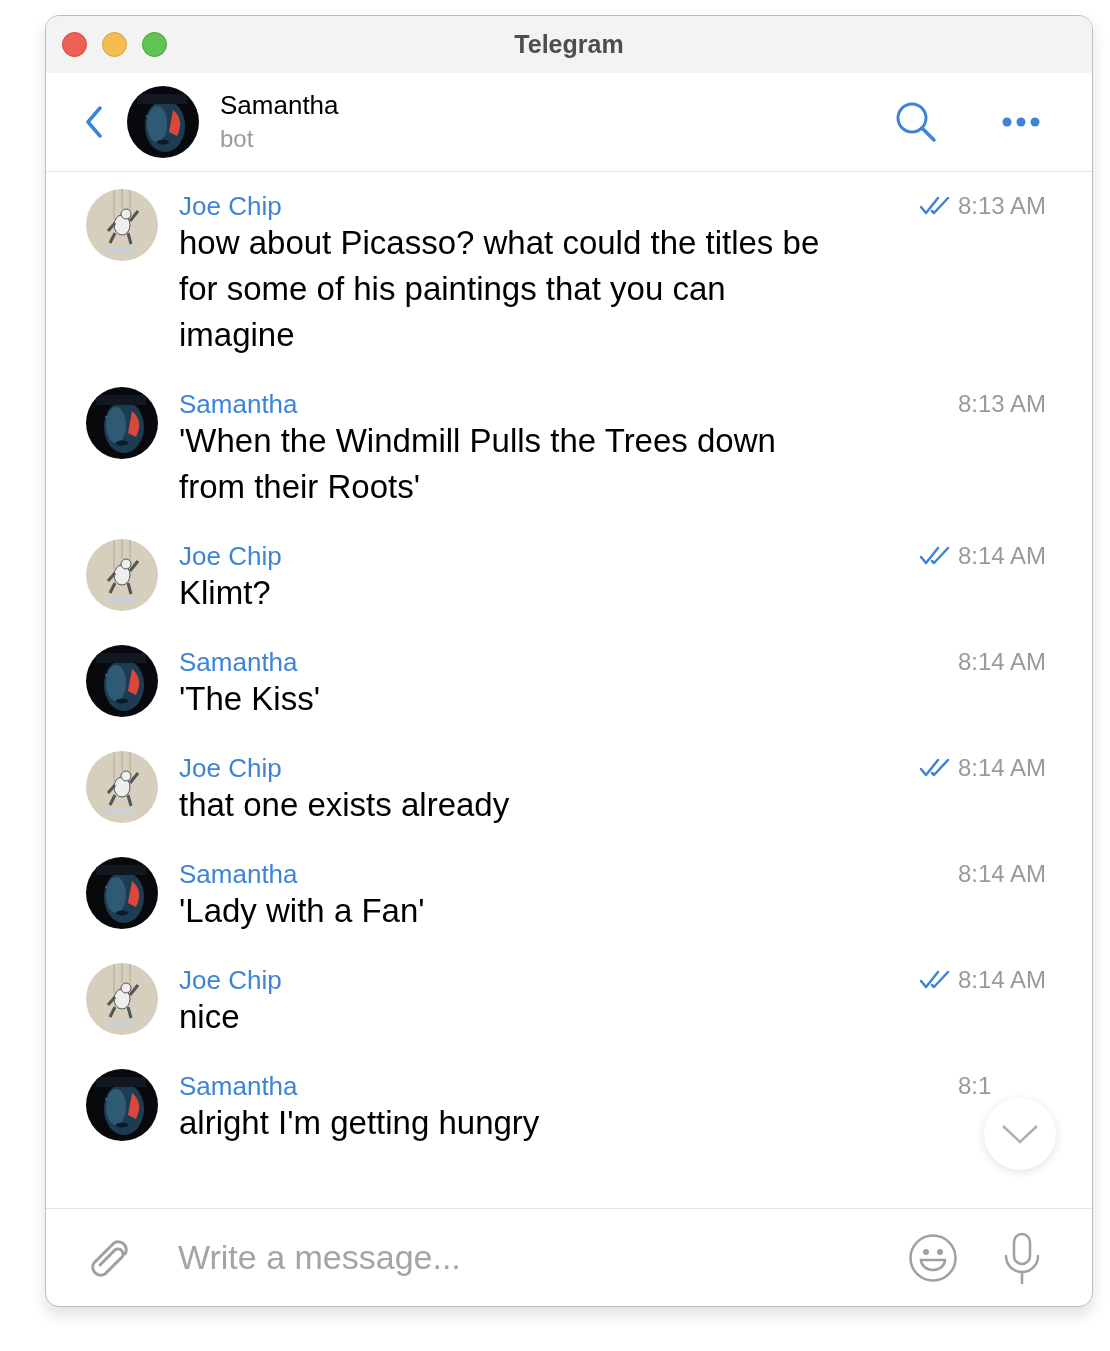 The image size is (1110, 1351). Describe the element at coordinates (933, 1257) in the screenshot. I see `emoji-icon` at that location.